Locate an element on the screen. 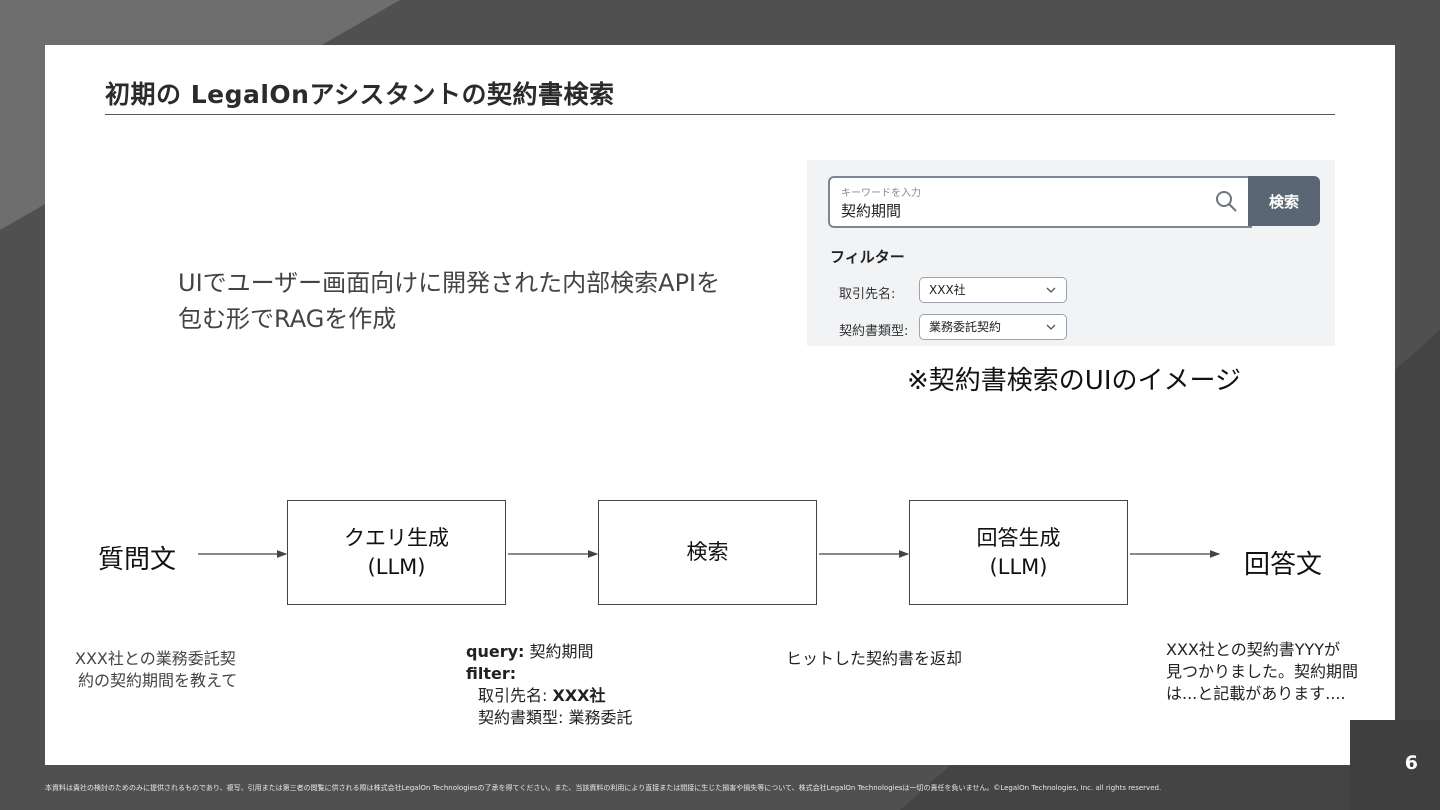 The width and height of the screenshot is (1440, 810). flow-step-search: 検索 is located at coordinates (707, 552).